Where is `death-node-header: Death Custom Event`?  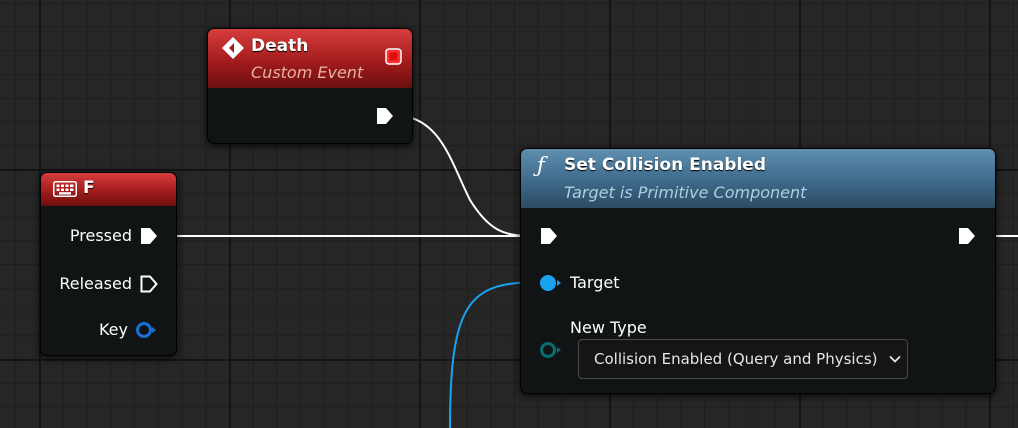
death-node-header: Death Custom Event is located at coordinates (310, 58).